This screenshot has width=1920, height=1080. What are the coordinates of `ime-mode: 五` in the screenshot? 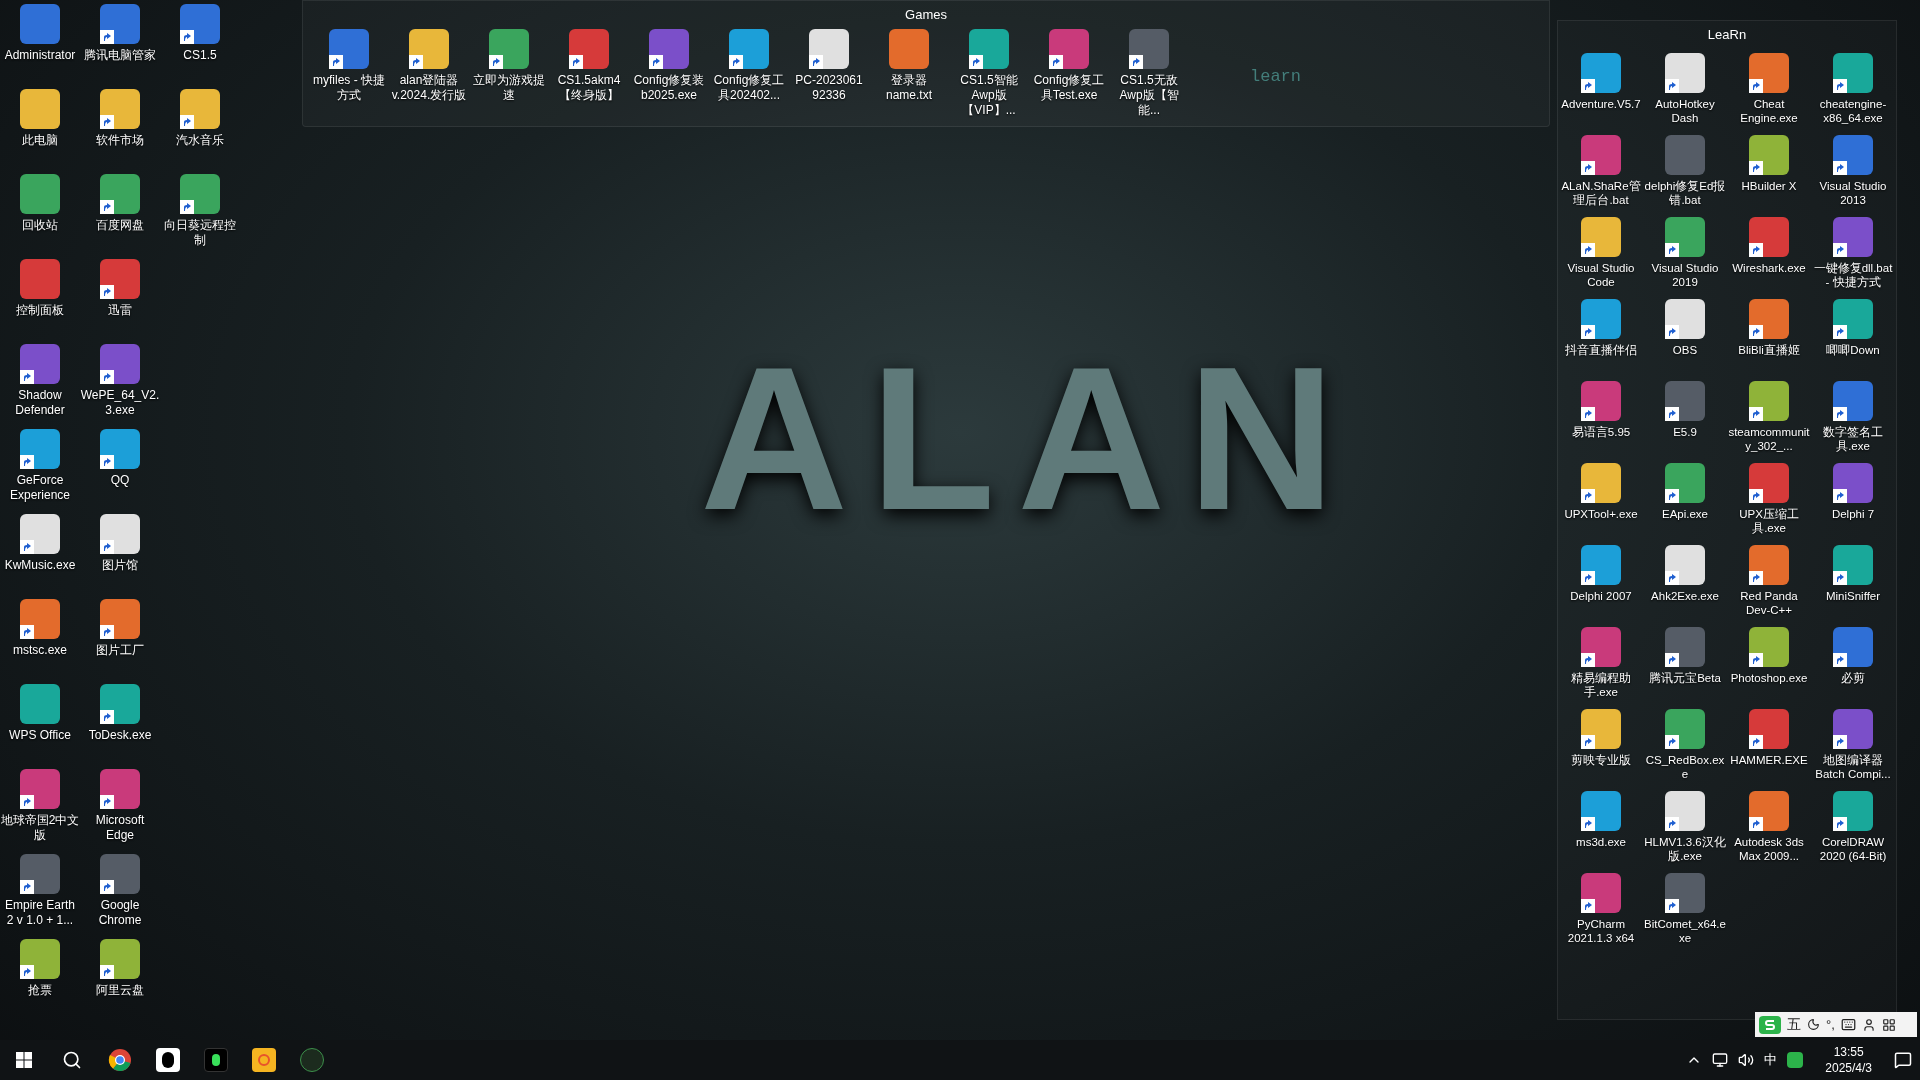 It's located at (1794, 1024).